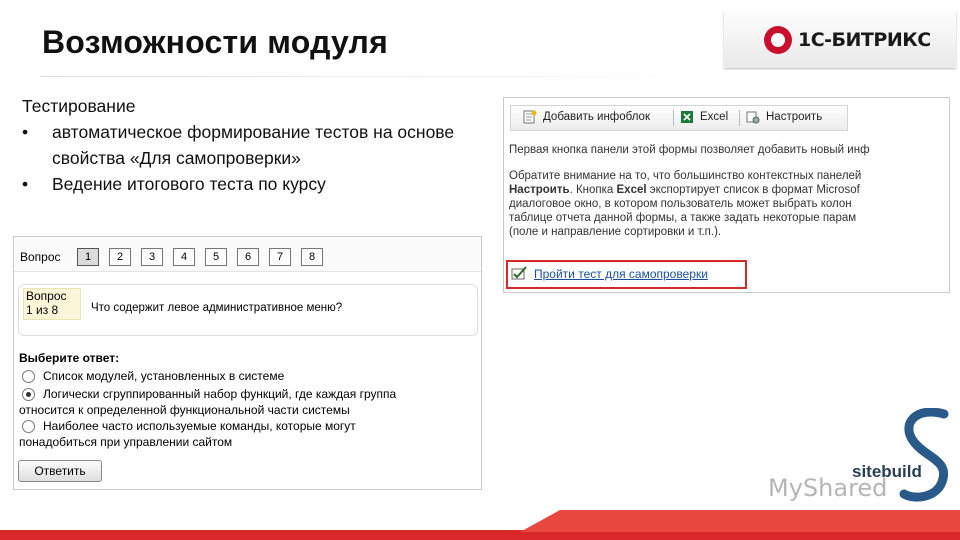  I want to click on bitrix-logo: 1С-БИТРИКС, so click(840, 40).